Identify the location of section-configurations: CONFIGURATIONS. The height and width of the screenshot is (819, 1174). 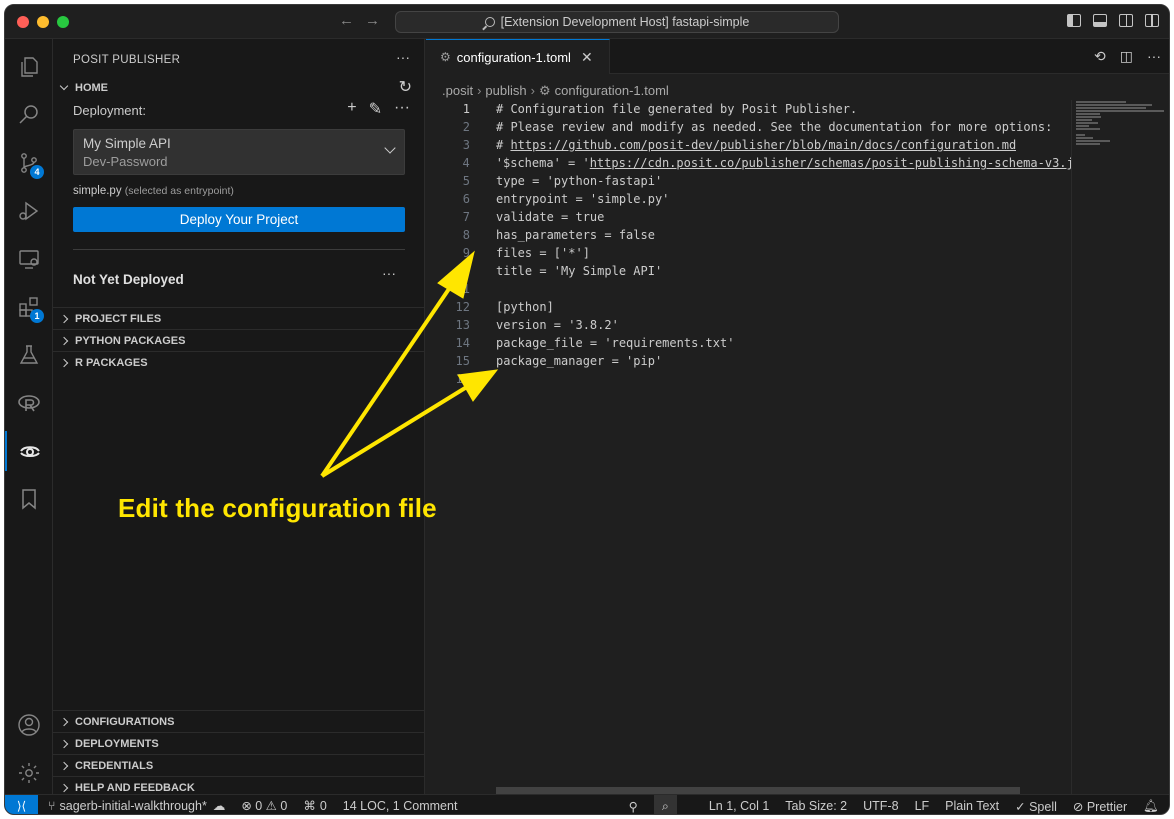
(239, 721).